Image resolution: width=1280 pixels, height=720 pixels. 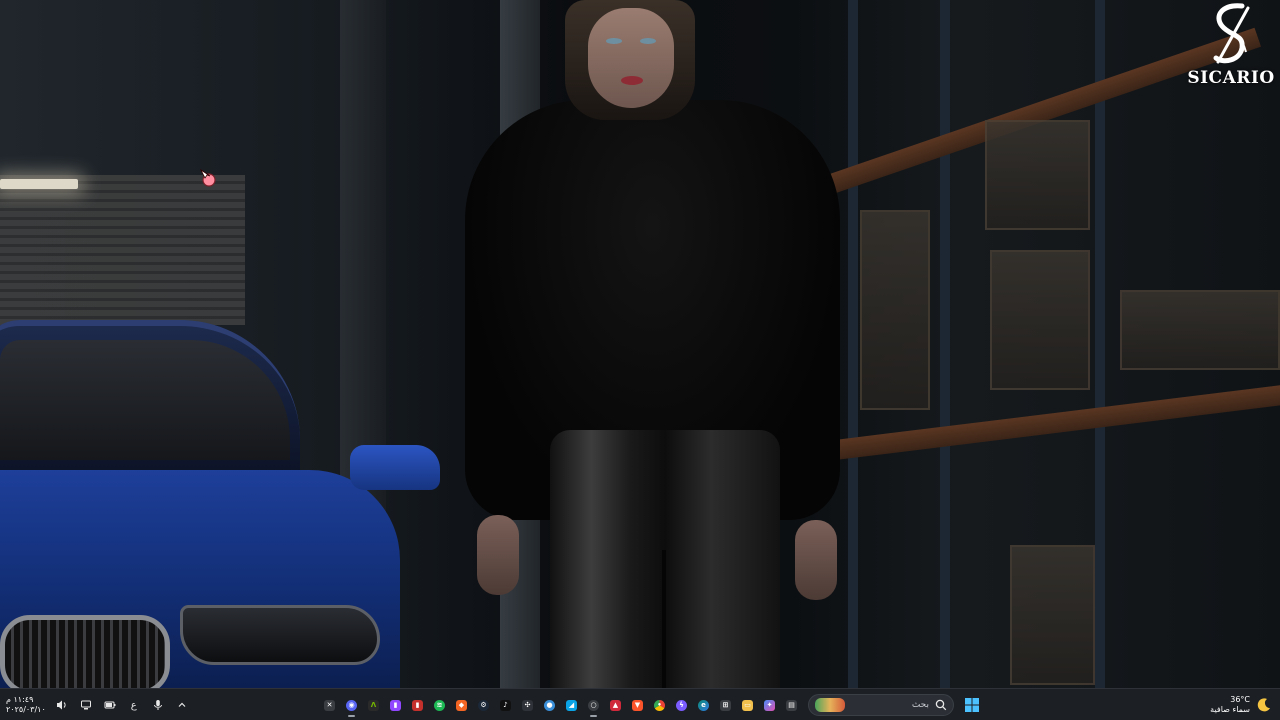 I want to click on weather-widget: 36°C سماء صافية, so click(x=1241, y=704).